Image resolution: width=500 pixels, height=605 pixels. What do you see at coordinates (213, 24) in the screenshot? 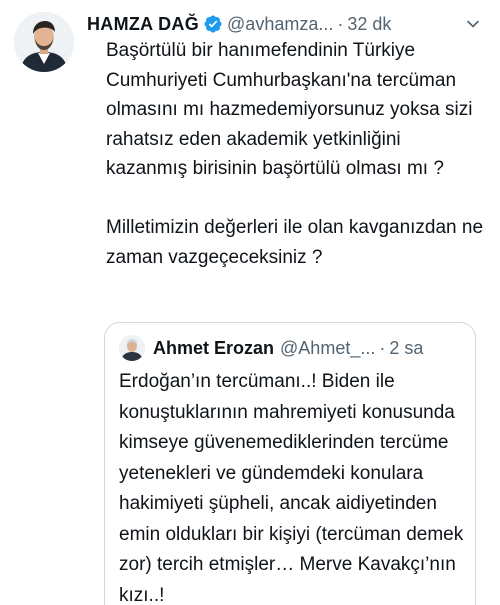
I see `verified-badge-icon` at bounding box center [213, 24].